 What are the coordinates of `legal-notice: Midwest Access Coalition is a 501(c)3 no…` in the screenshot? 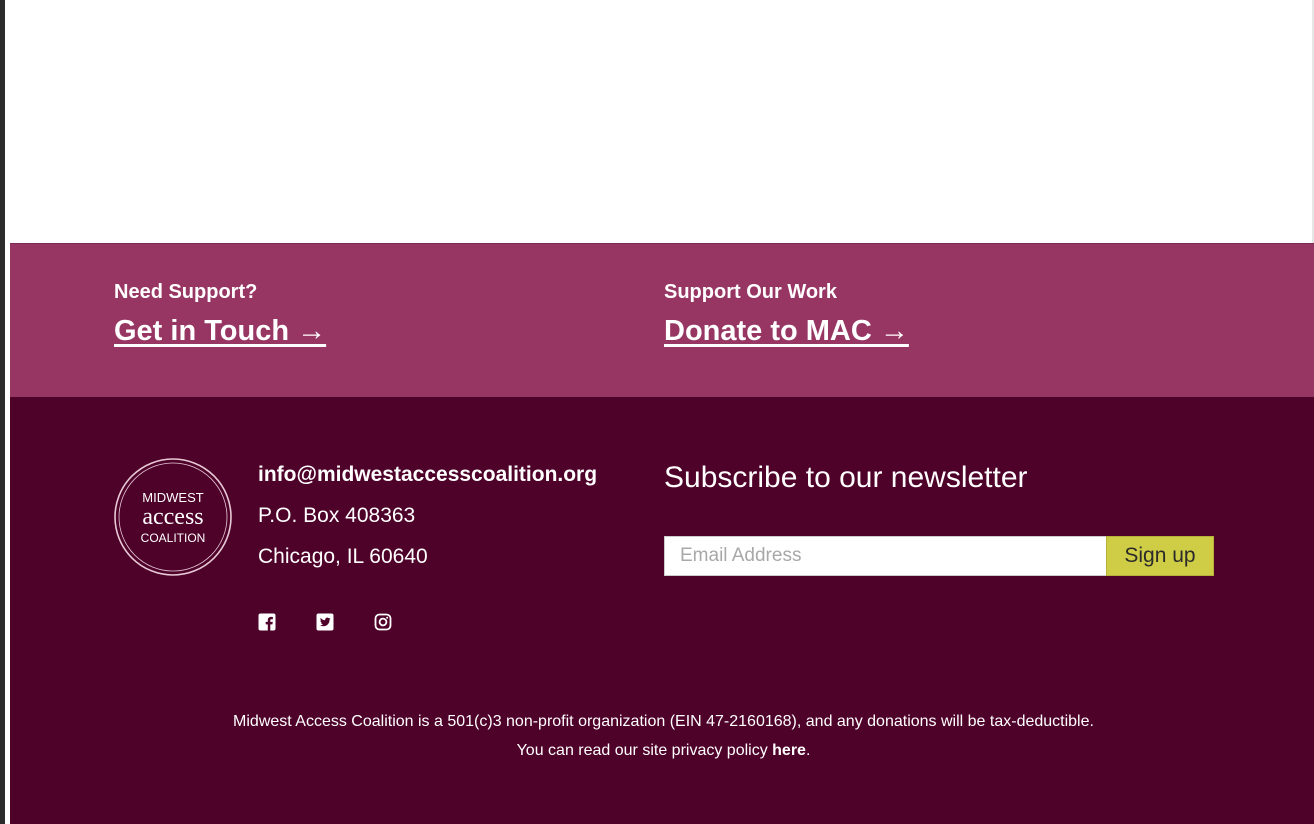 It's located at (662, 736).